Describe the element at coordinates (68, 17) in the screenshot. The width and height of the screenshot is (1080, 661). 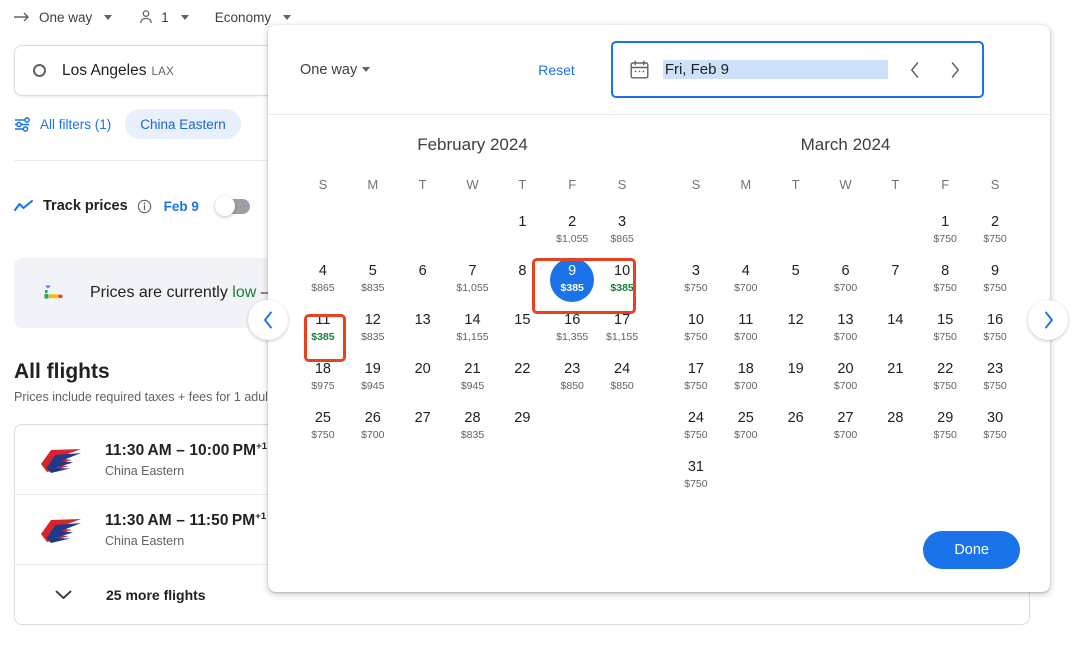
I see `trip-type-selector: One way` at that location.